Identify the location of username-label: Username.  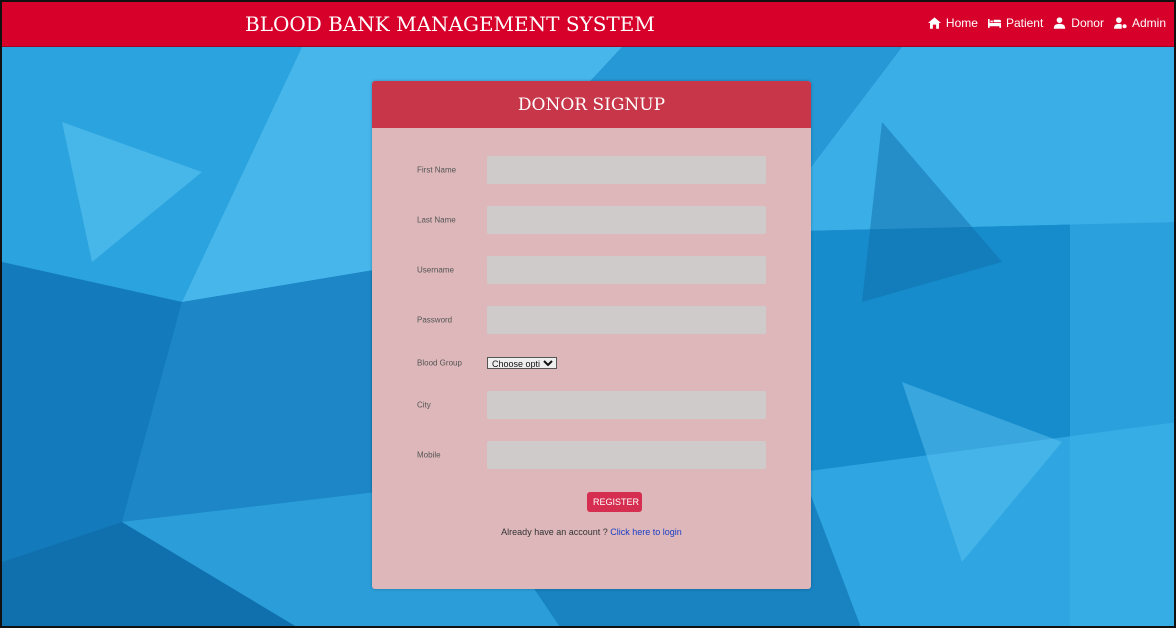
(435, 270).